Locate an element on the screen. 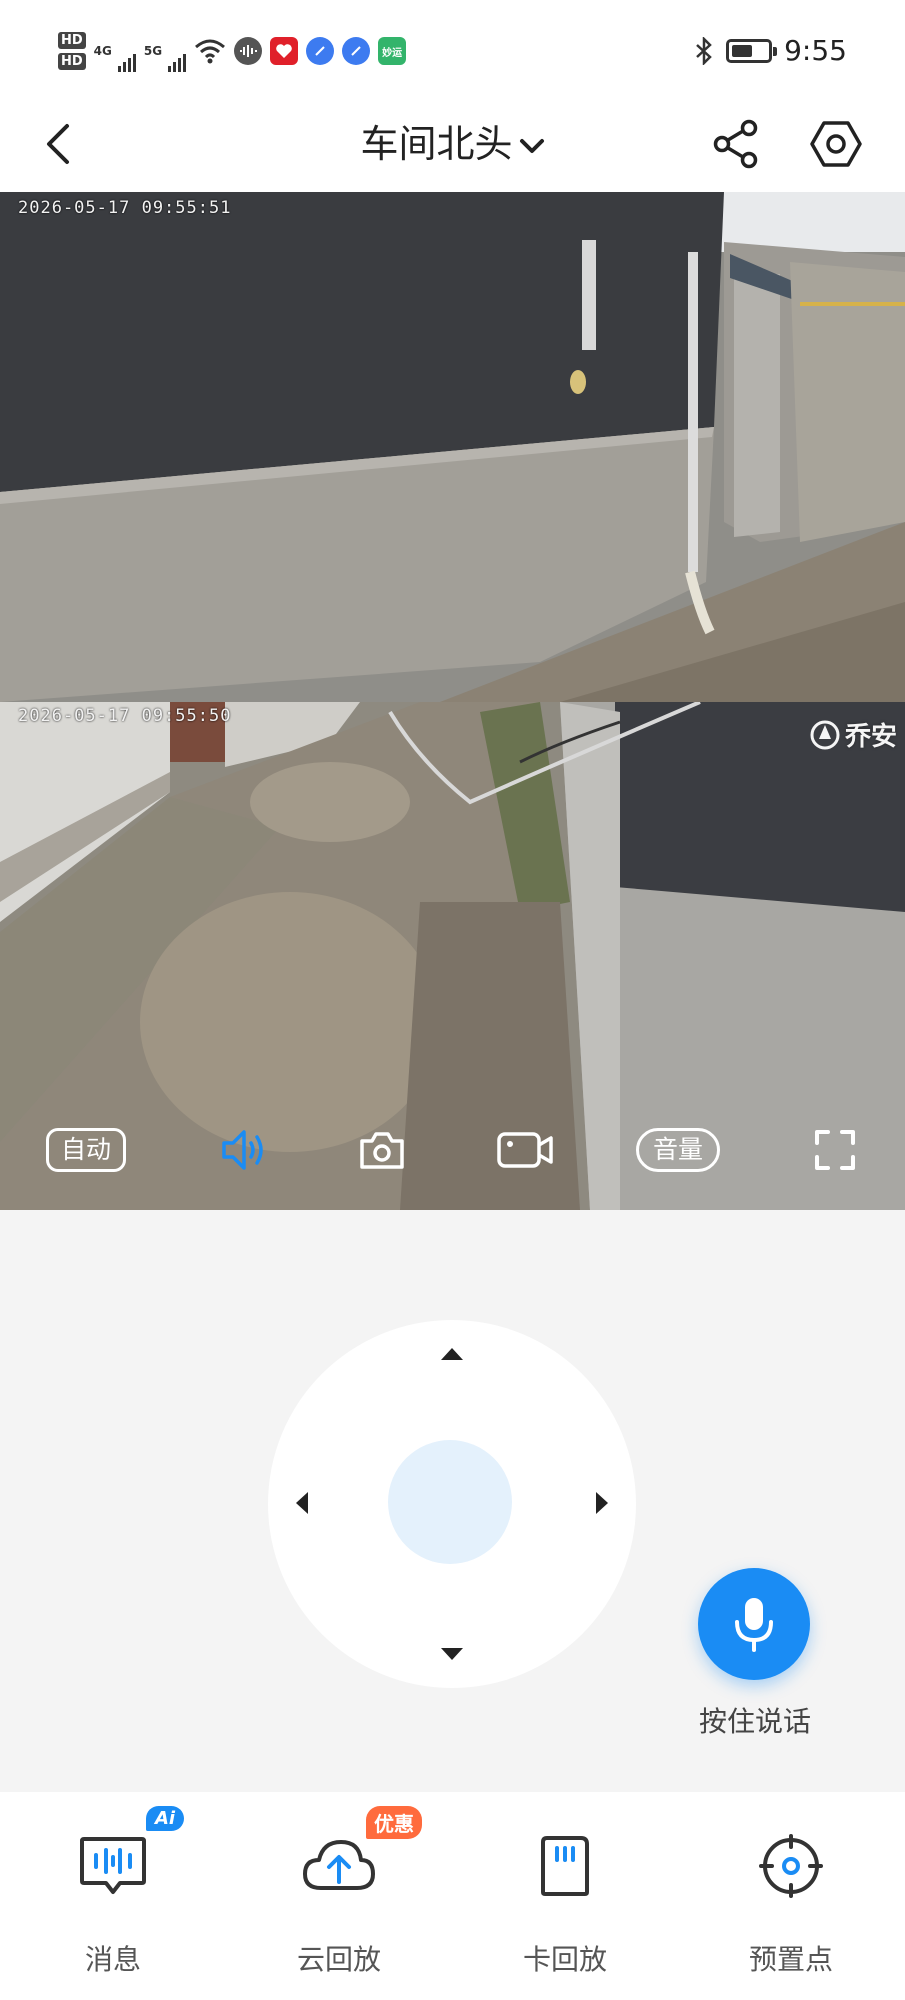  brand-watermark-text: 乔安 is located at coordinates (870, 737).